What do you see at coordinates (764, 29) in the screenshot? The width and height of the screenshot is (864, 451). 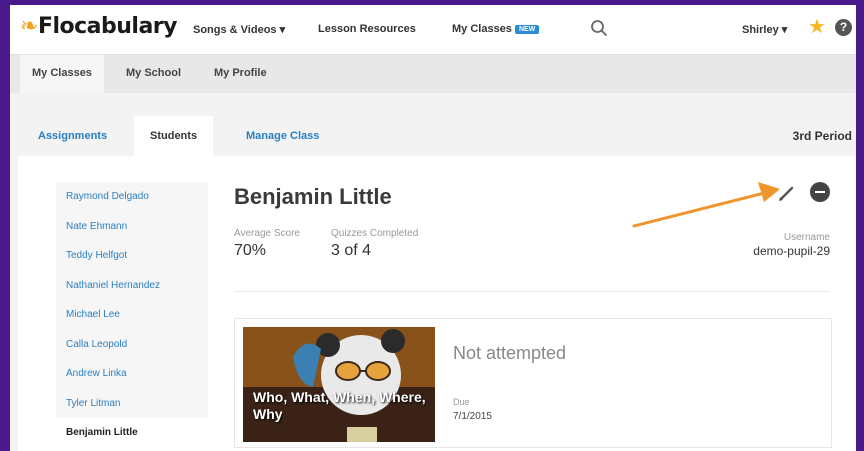 I see `user-menu: Shirley ▾` at bounding box center [764, 29].